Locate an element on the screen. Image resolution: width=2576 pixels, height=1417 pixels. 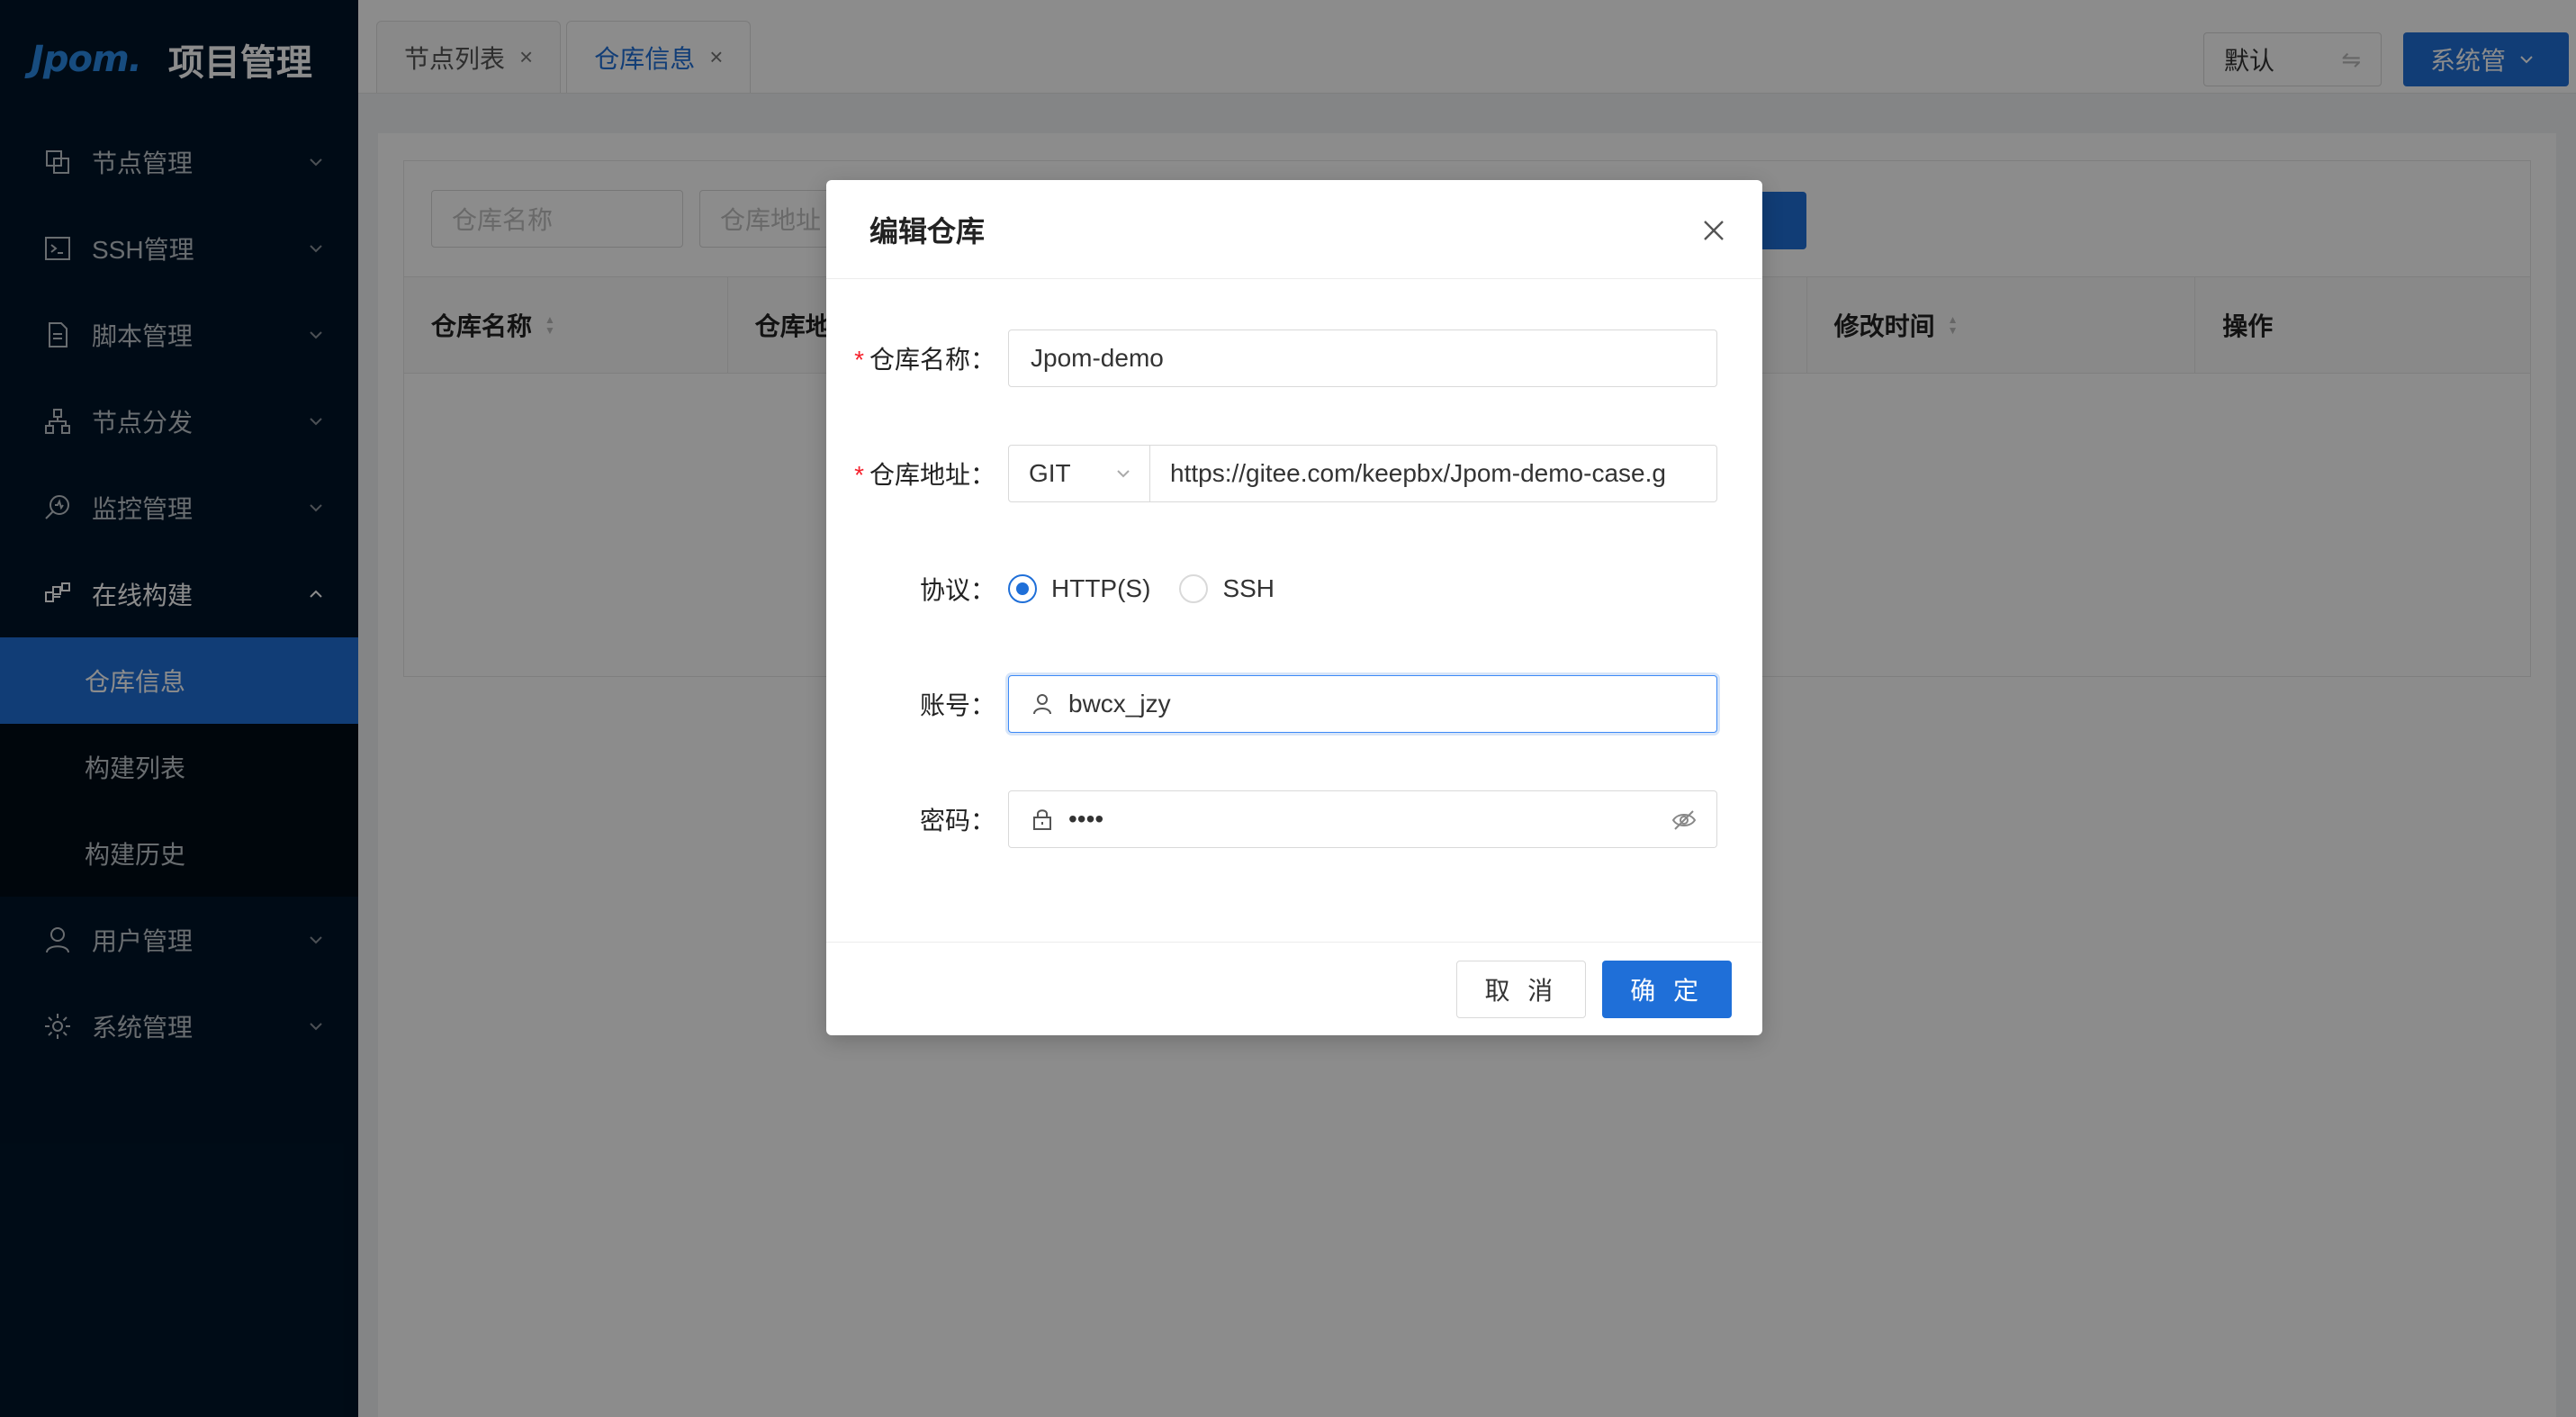
ok-button: 确 定 is located at coordinates (1667, 989).